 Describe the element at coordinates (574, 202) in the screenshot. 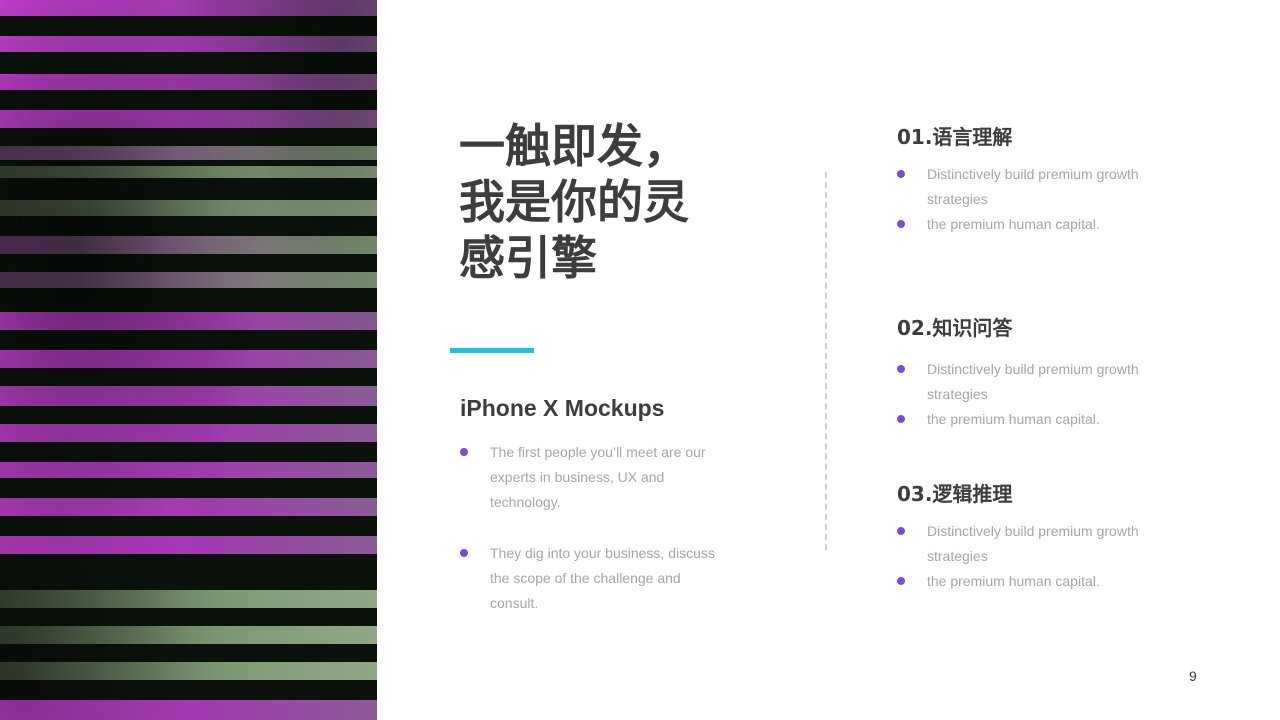

I see `headline-line: 我是你的灵` at that location.